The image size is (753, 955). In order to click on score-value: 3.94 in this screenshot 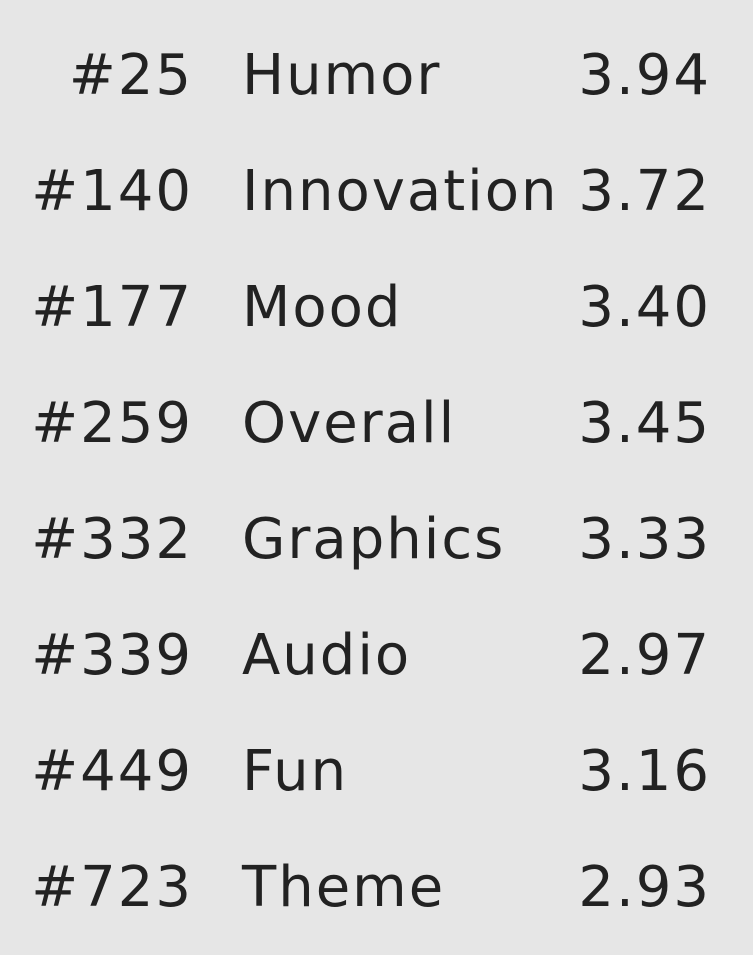, I will do `click(644, 75)`.